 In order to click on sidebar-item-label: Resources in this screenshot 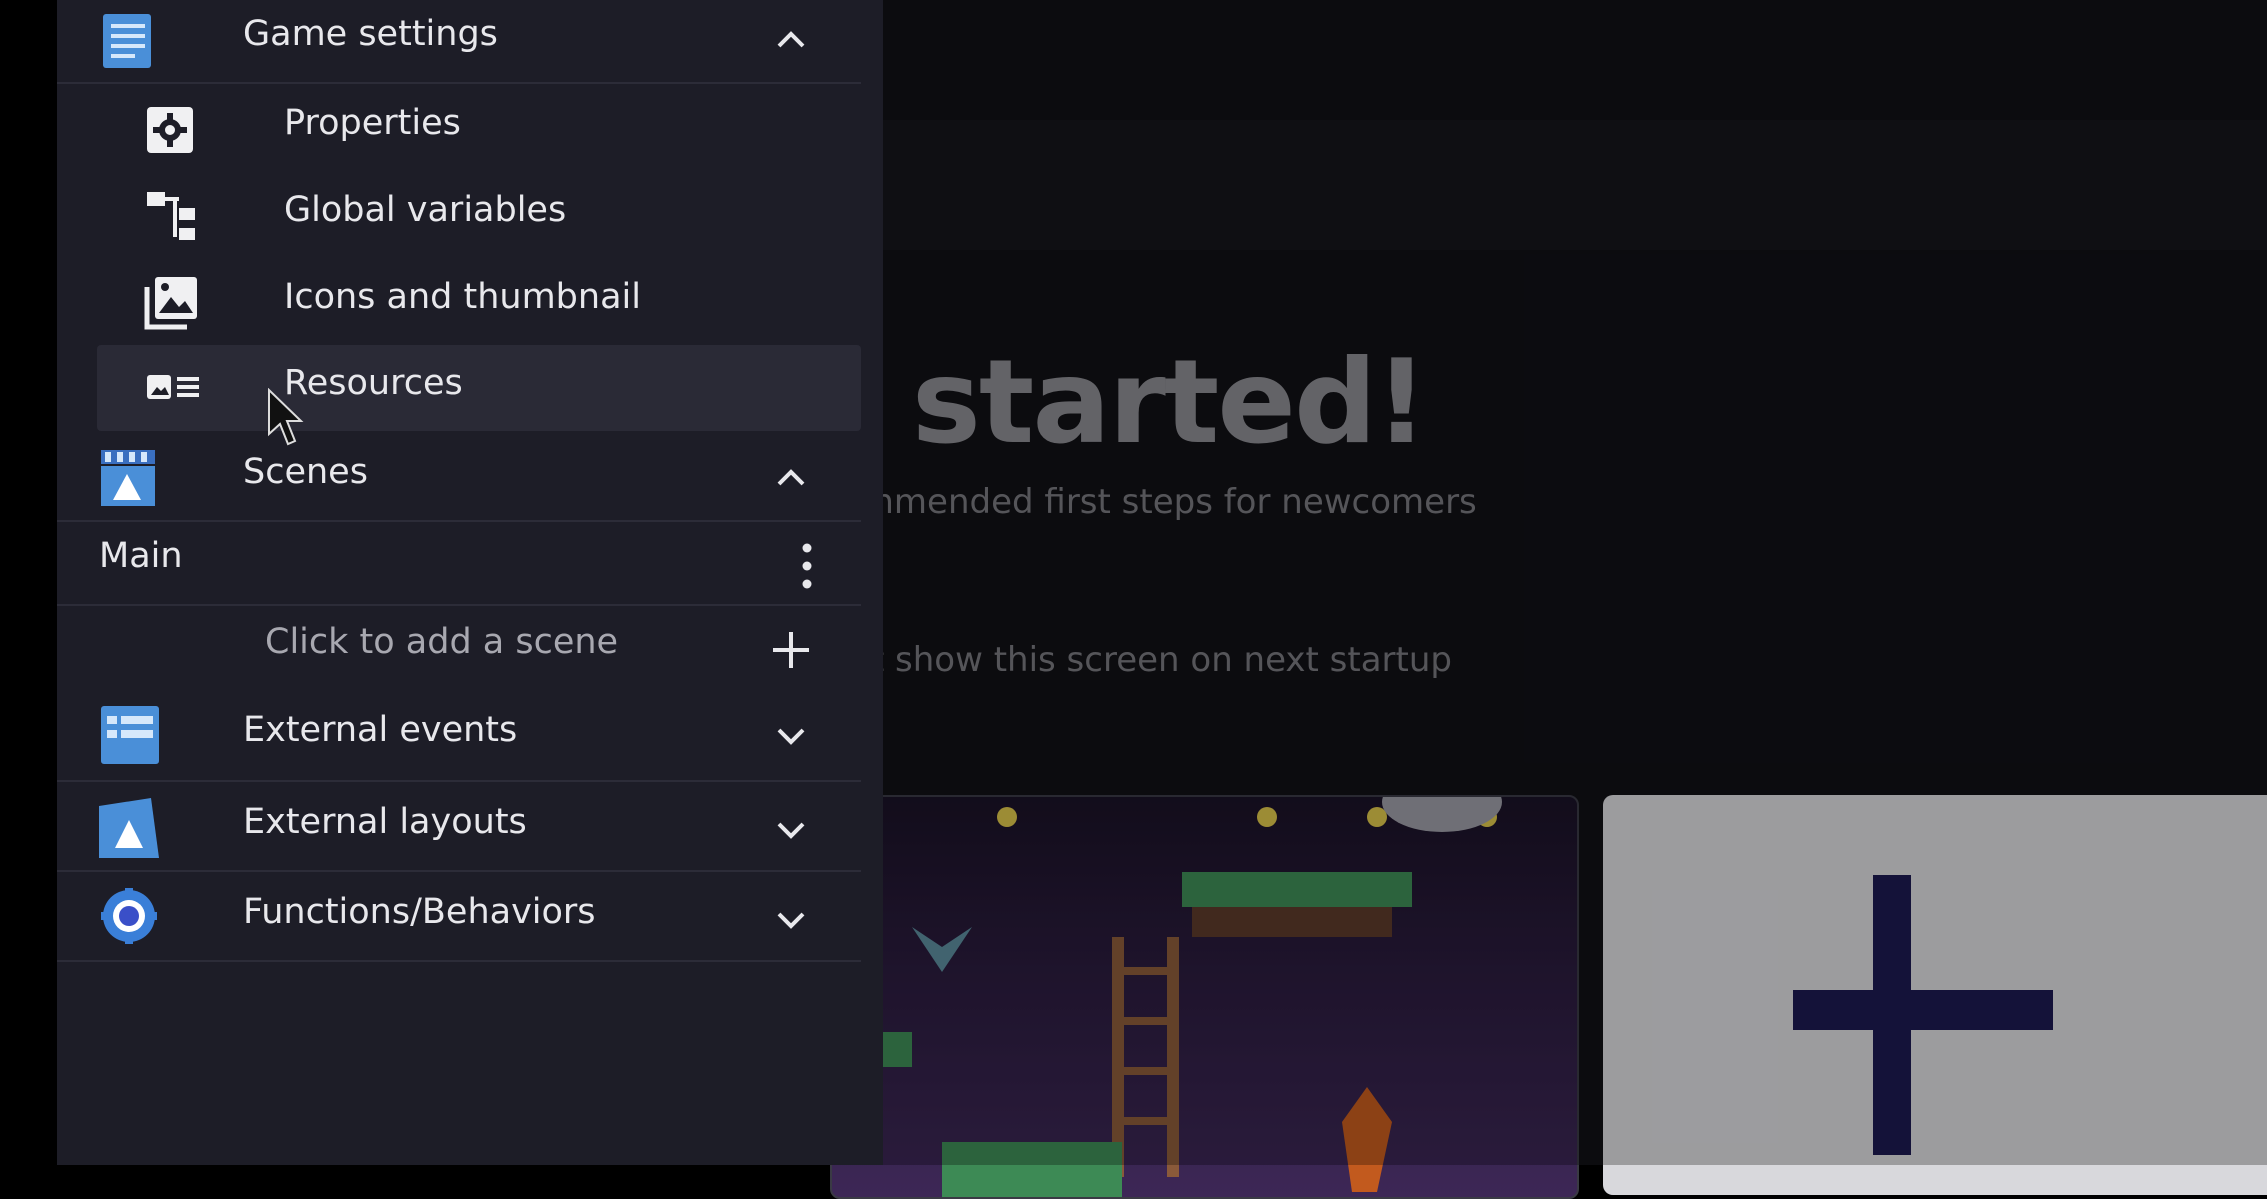, I will do `click(373, 383)`.